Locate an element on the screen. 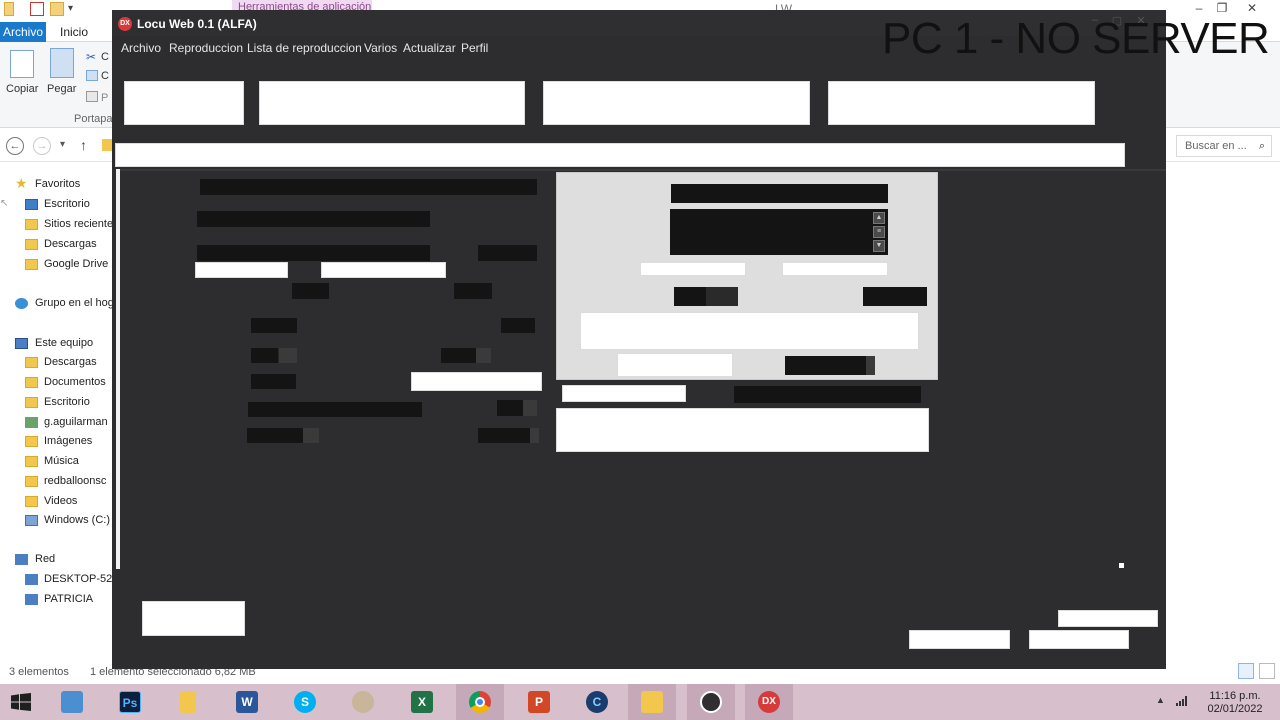 This screenshot has width=1280, height=720. taskbar-excel: X is located at coordinates (422, 702).